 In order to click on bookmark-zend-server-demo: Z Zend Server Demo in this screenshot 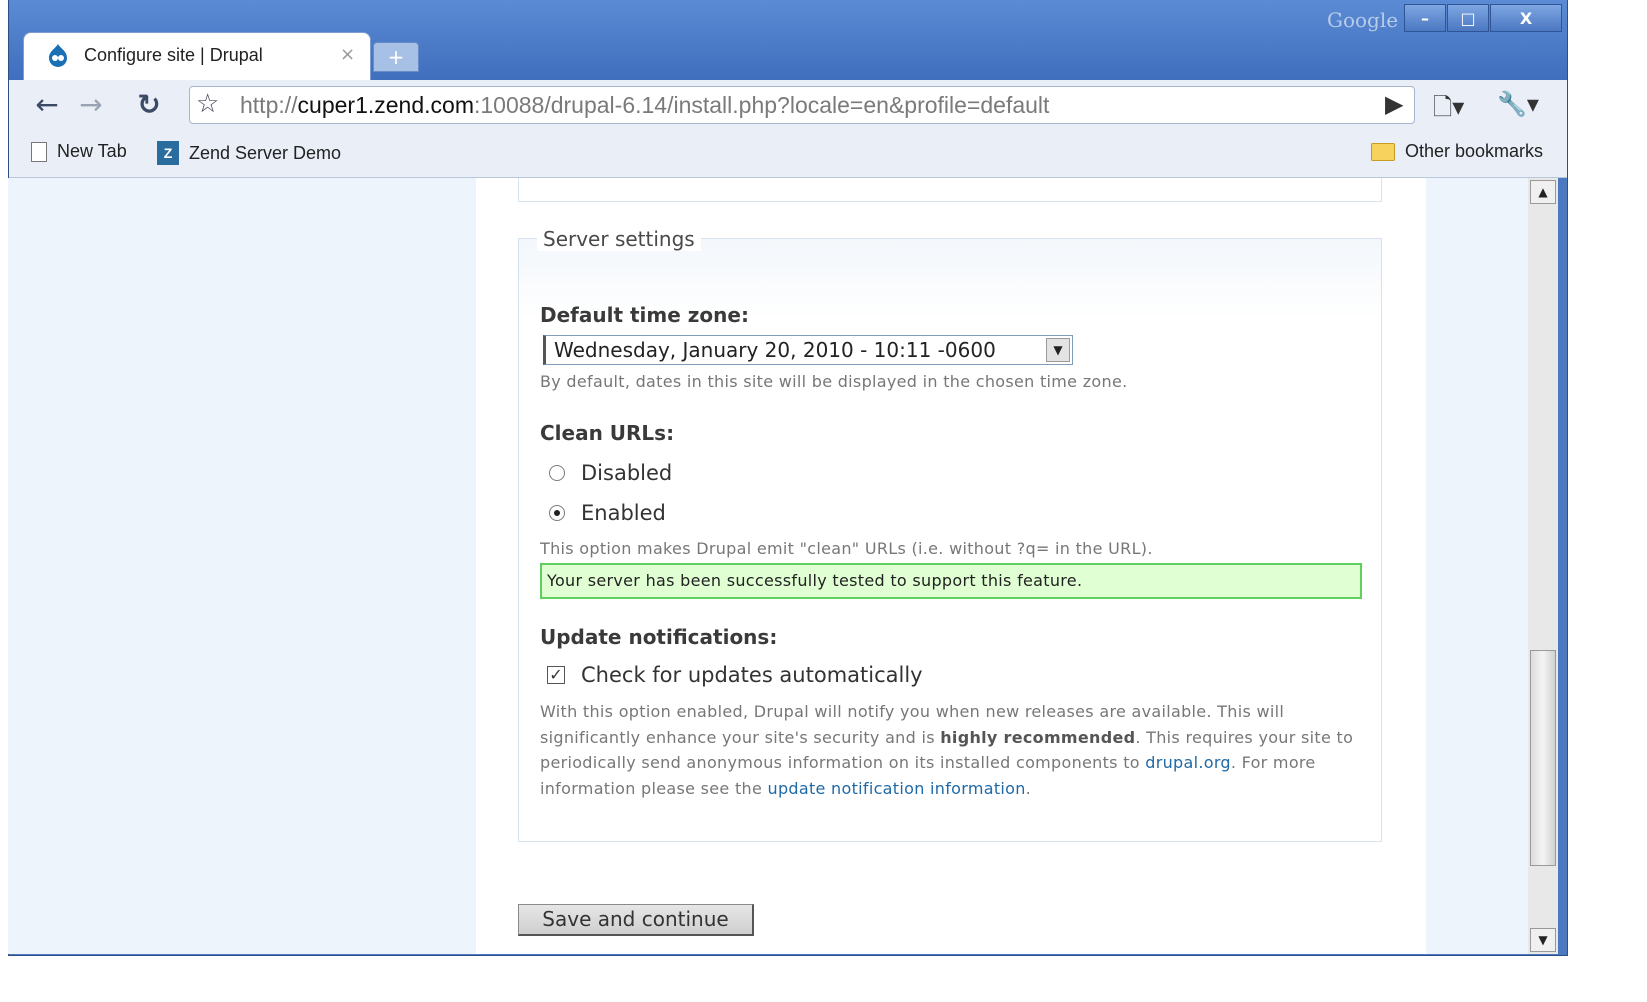, I will do `click(249, 153)`.